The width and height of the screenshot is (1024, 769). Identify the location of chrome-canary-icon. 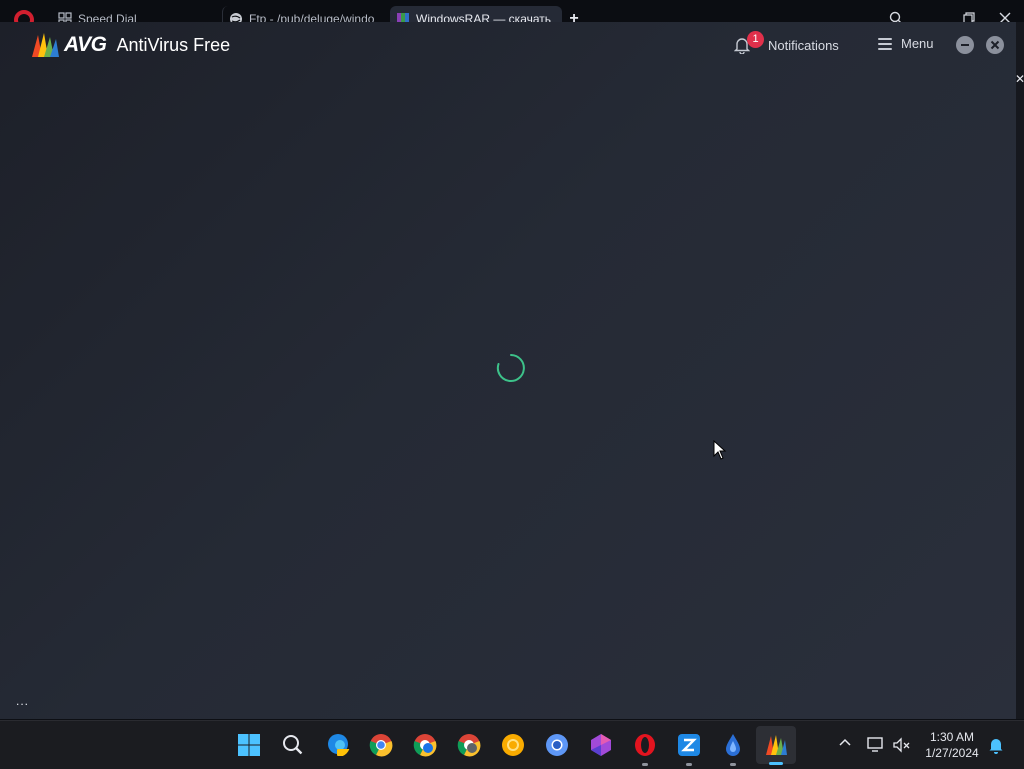
(513, 745).